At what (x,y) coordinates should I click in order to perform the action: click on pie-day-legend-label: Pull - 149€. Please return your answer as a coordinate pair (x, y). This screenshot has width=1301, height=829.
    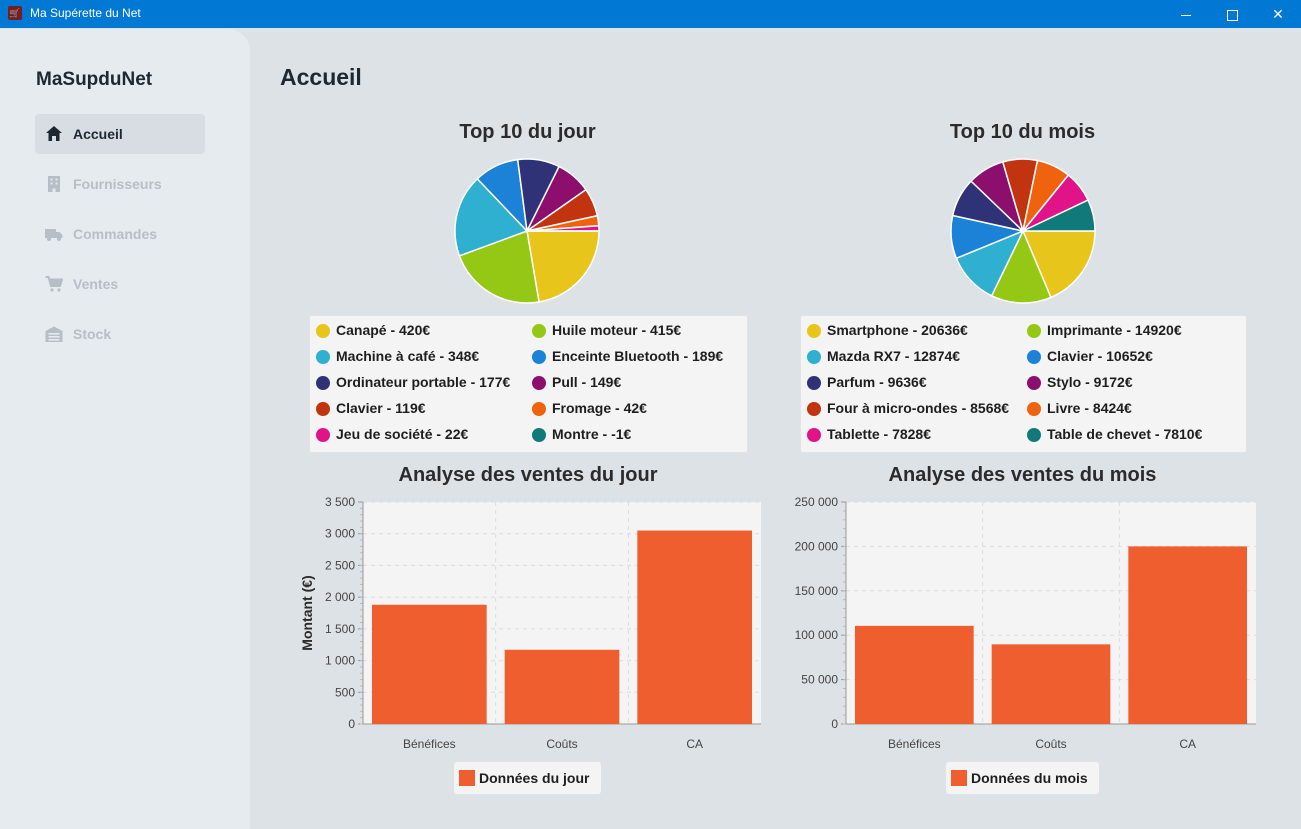
    Looking at the image, I should click on (587, 382).